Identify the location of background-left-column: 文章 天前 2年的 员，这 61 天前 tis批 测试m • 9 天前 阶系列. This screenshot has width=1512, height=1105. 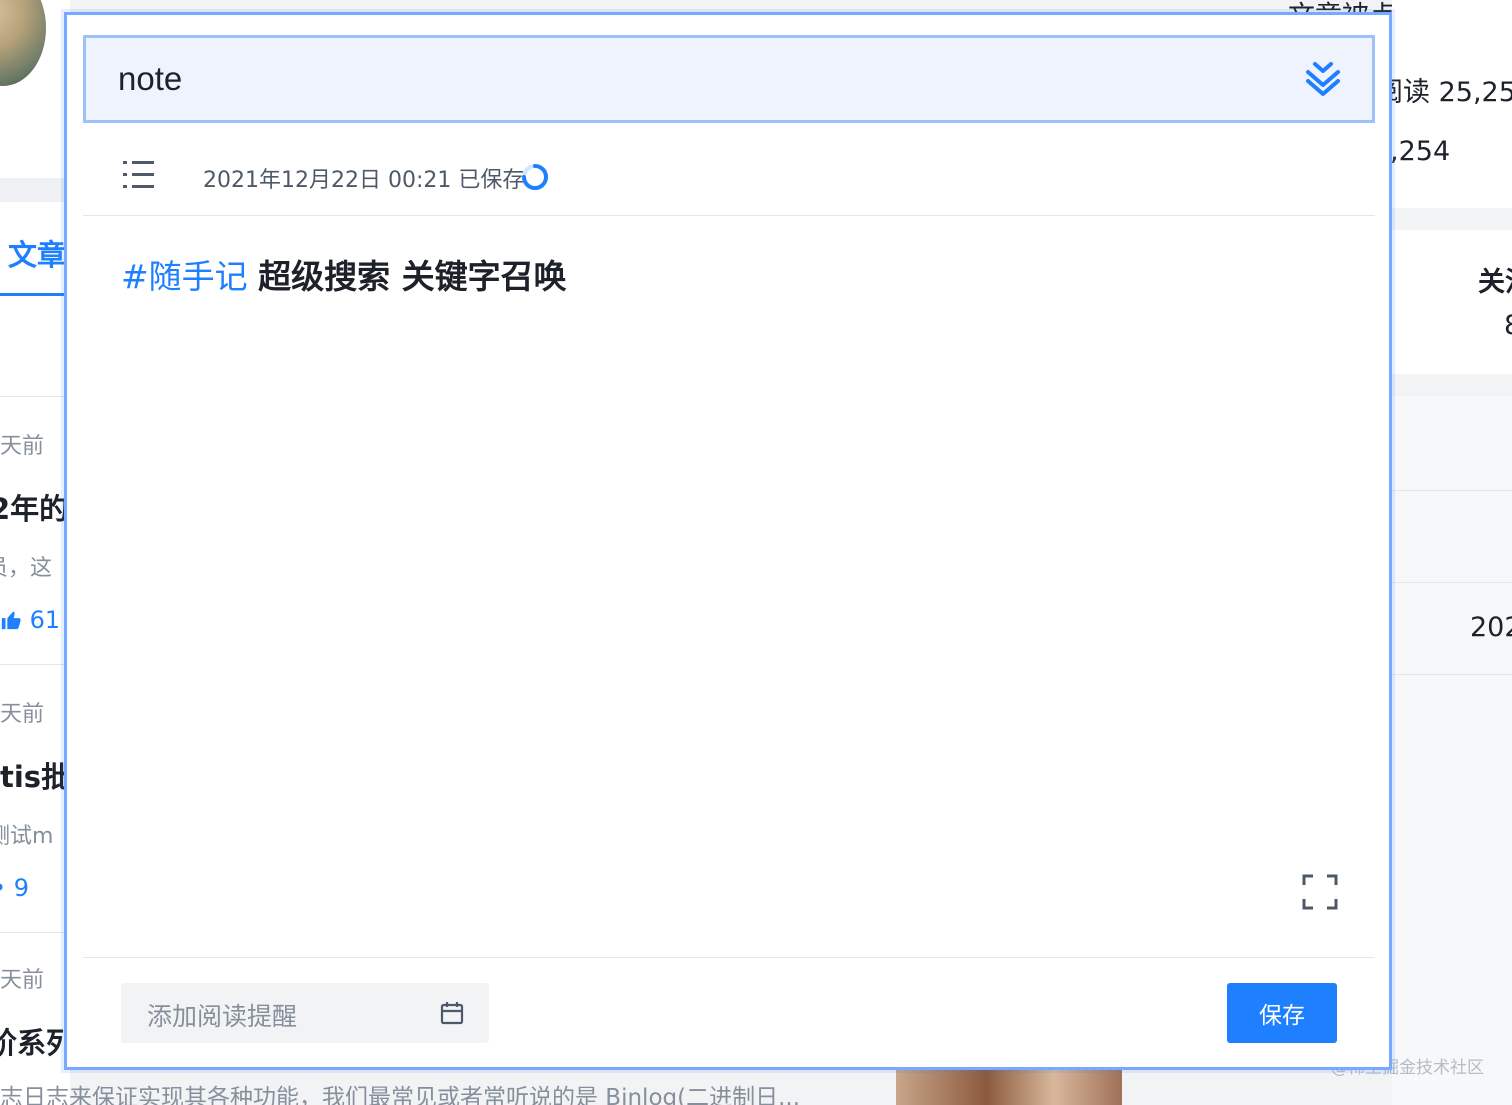
(35, 552).